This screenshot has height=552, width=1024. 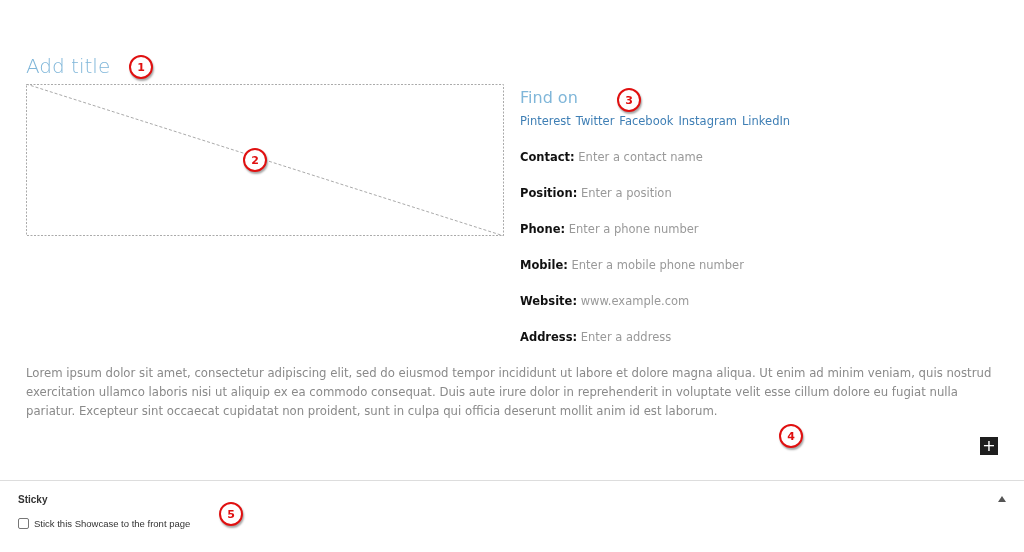 I want to click on contact-field: Address: Enter a address, so click(x=655, y=337).